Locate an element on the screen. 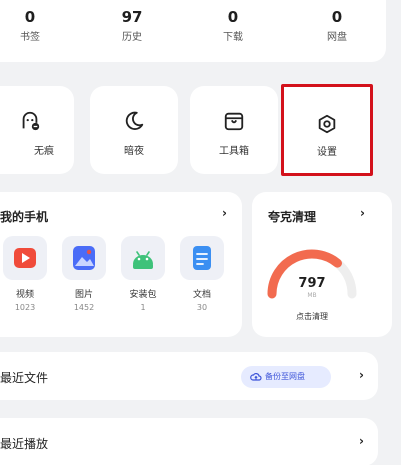 The width and height of the screenshot is (401, 465). my-phone-chevron-icon: › is located at coordinates (224, 213).